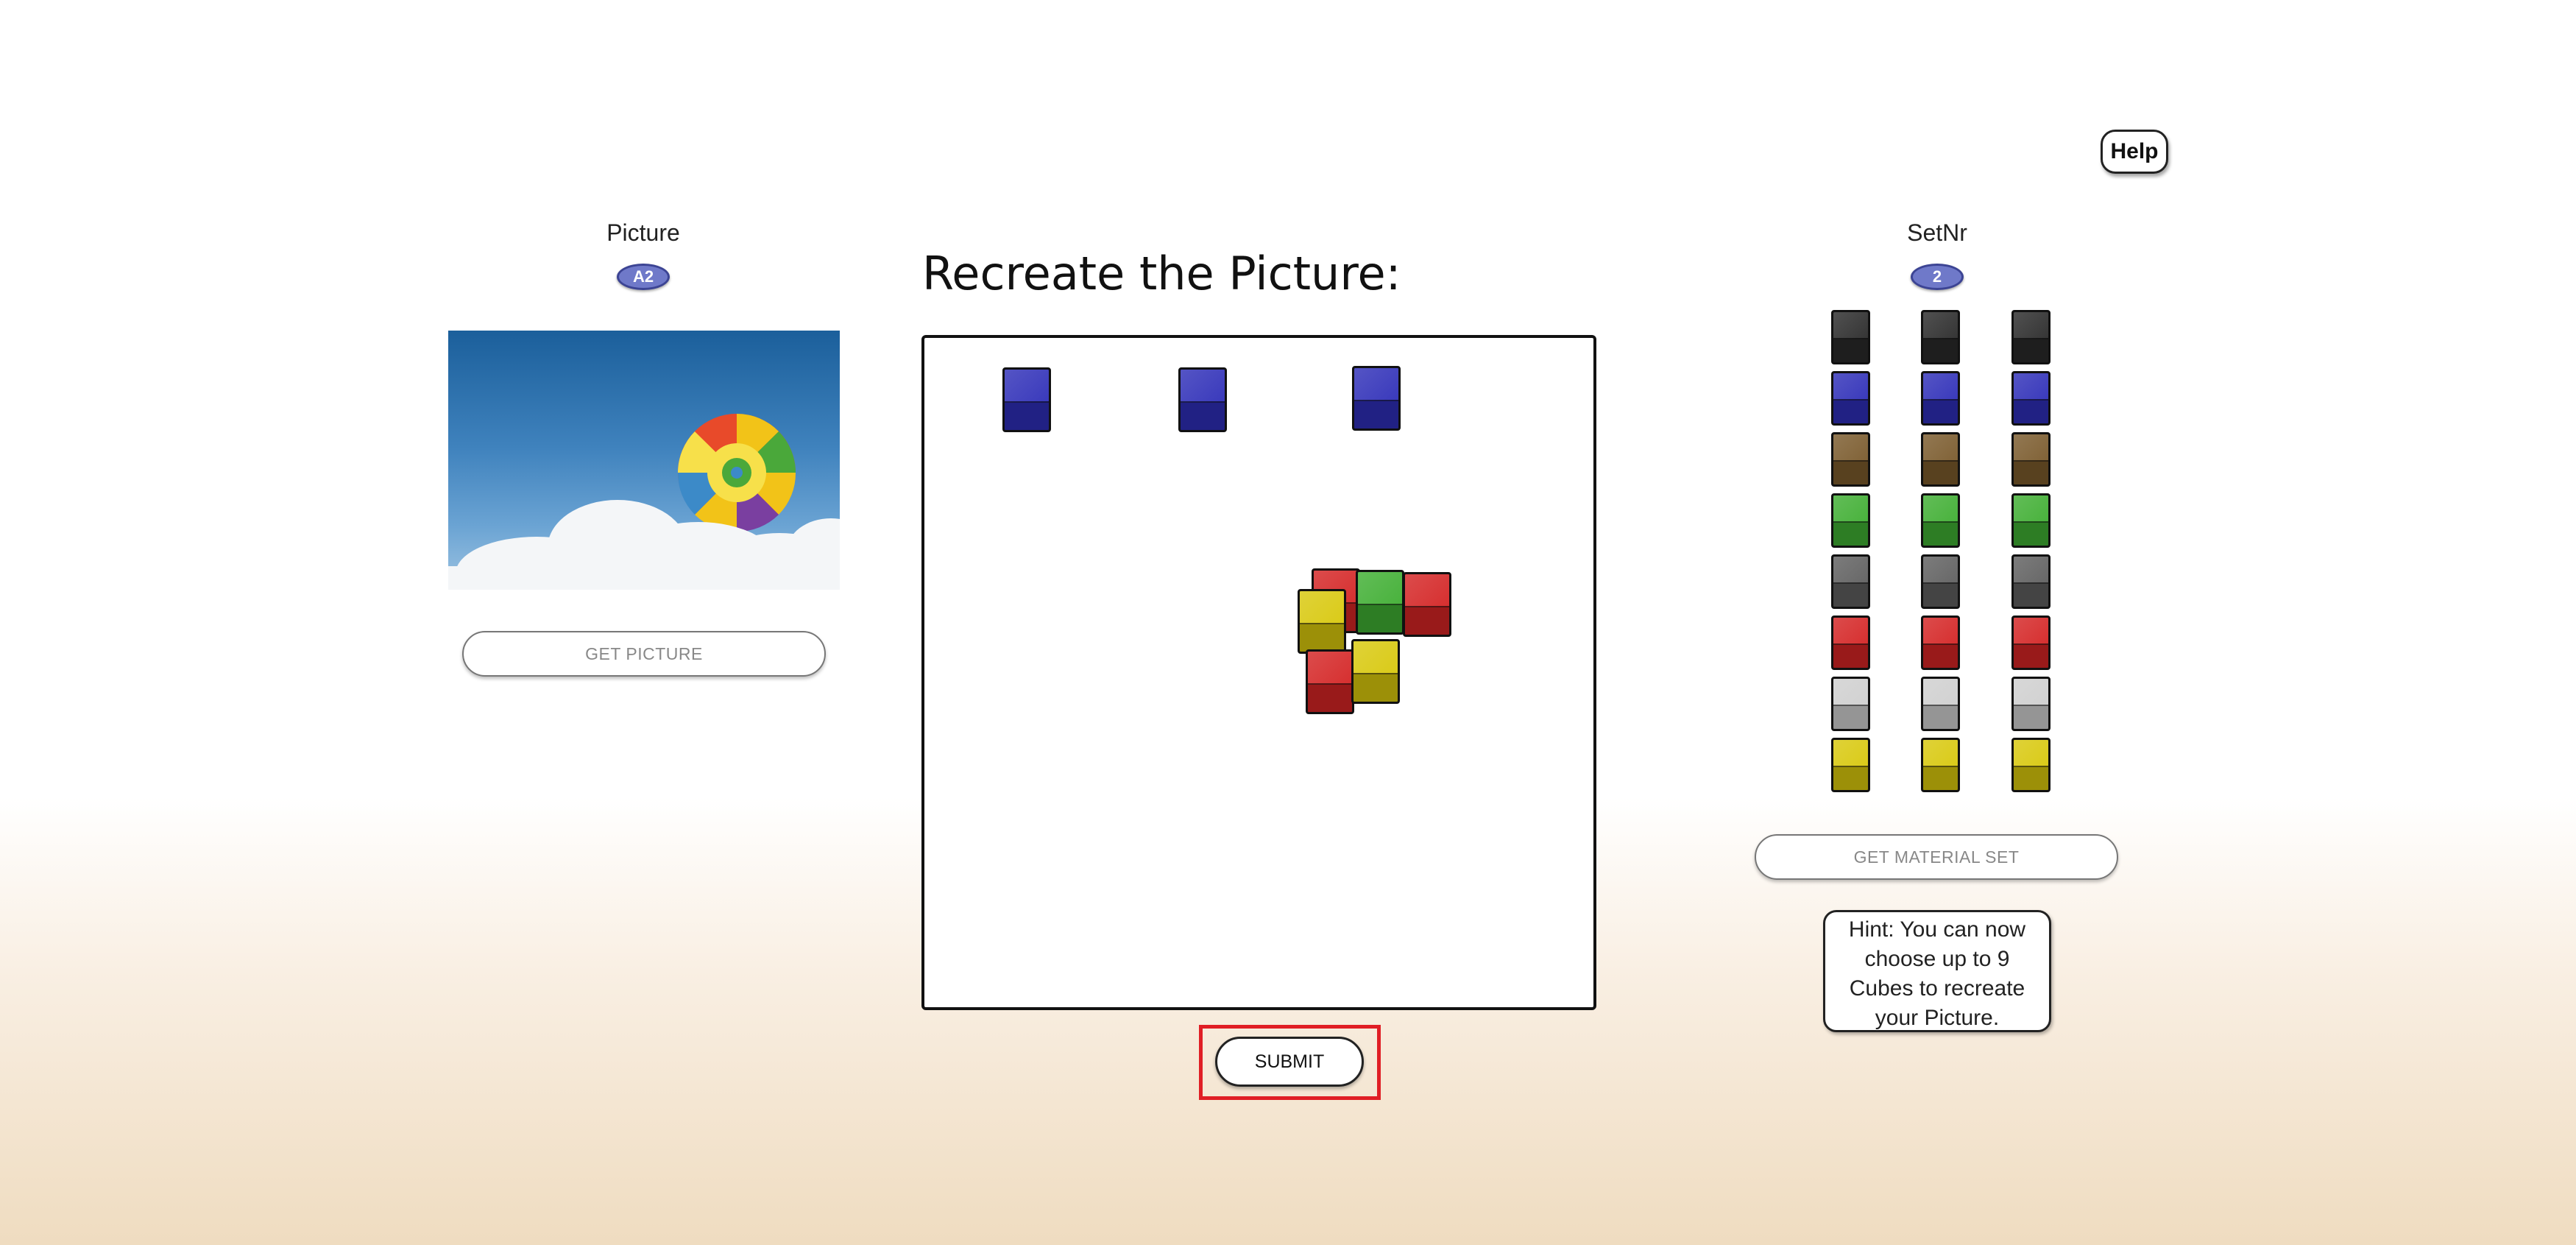 The width and height of the screenshot is (2576, 1245). I want to click on help-button: Help, so click(2134, 152).